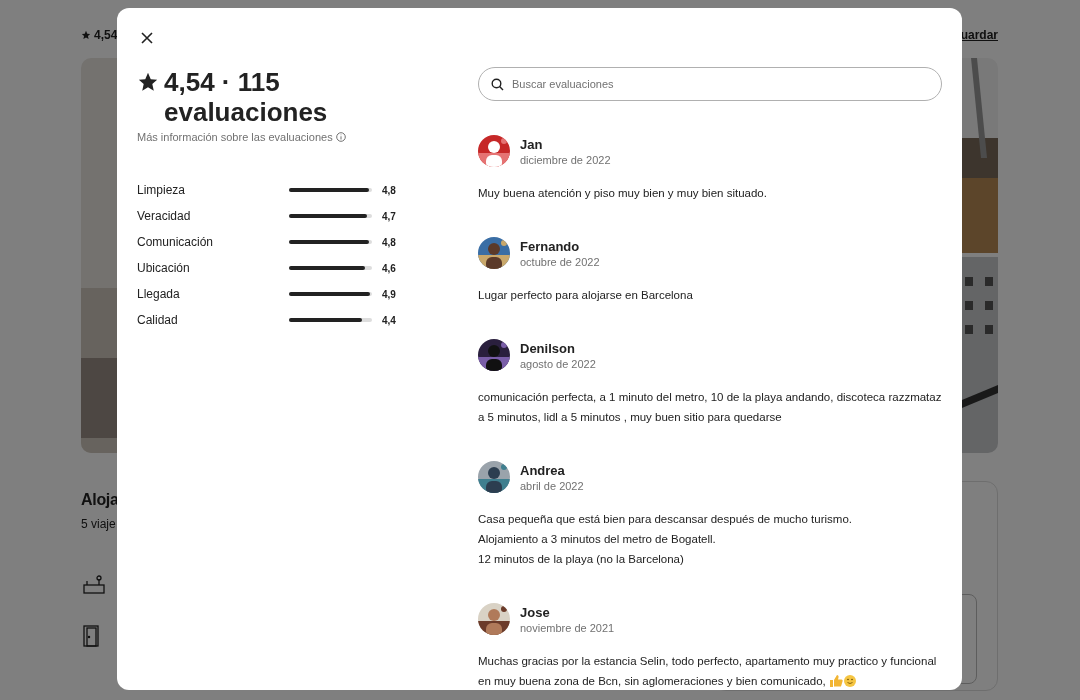 This screenshot has height=700, width=1080. I want to click on review-text: Muy buena atención y piso muy bien y muy bien situado., so click(623, 193).